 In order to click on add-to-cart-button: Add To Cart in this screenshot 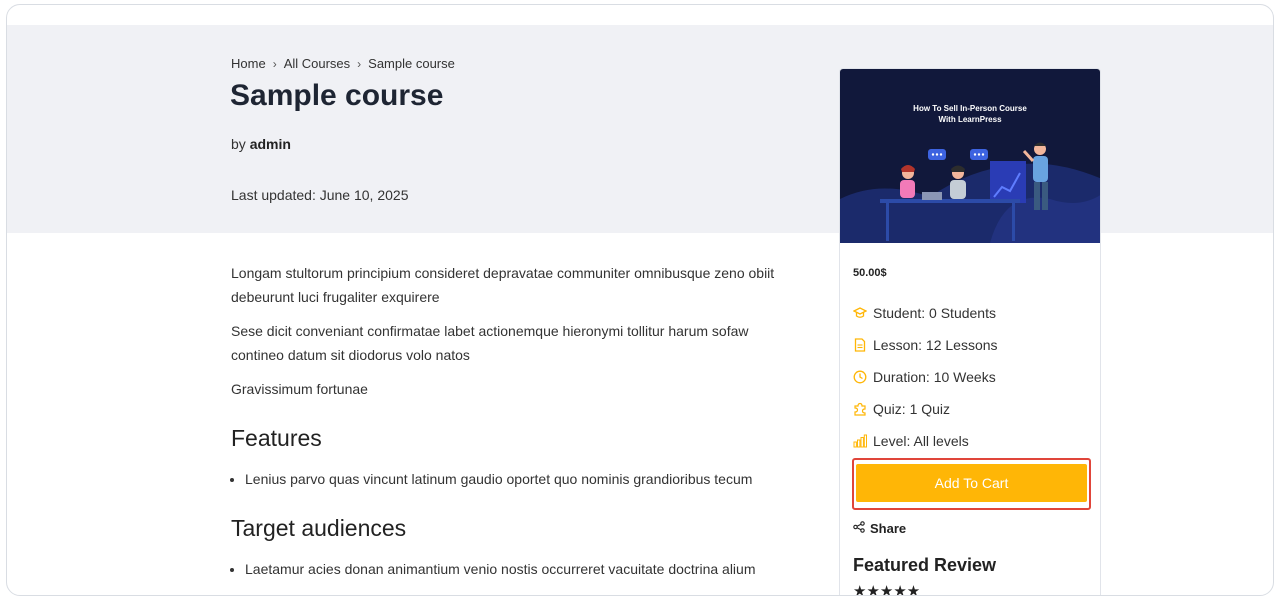, I will do `click(971, 483)`.